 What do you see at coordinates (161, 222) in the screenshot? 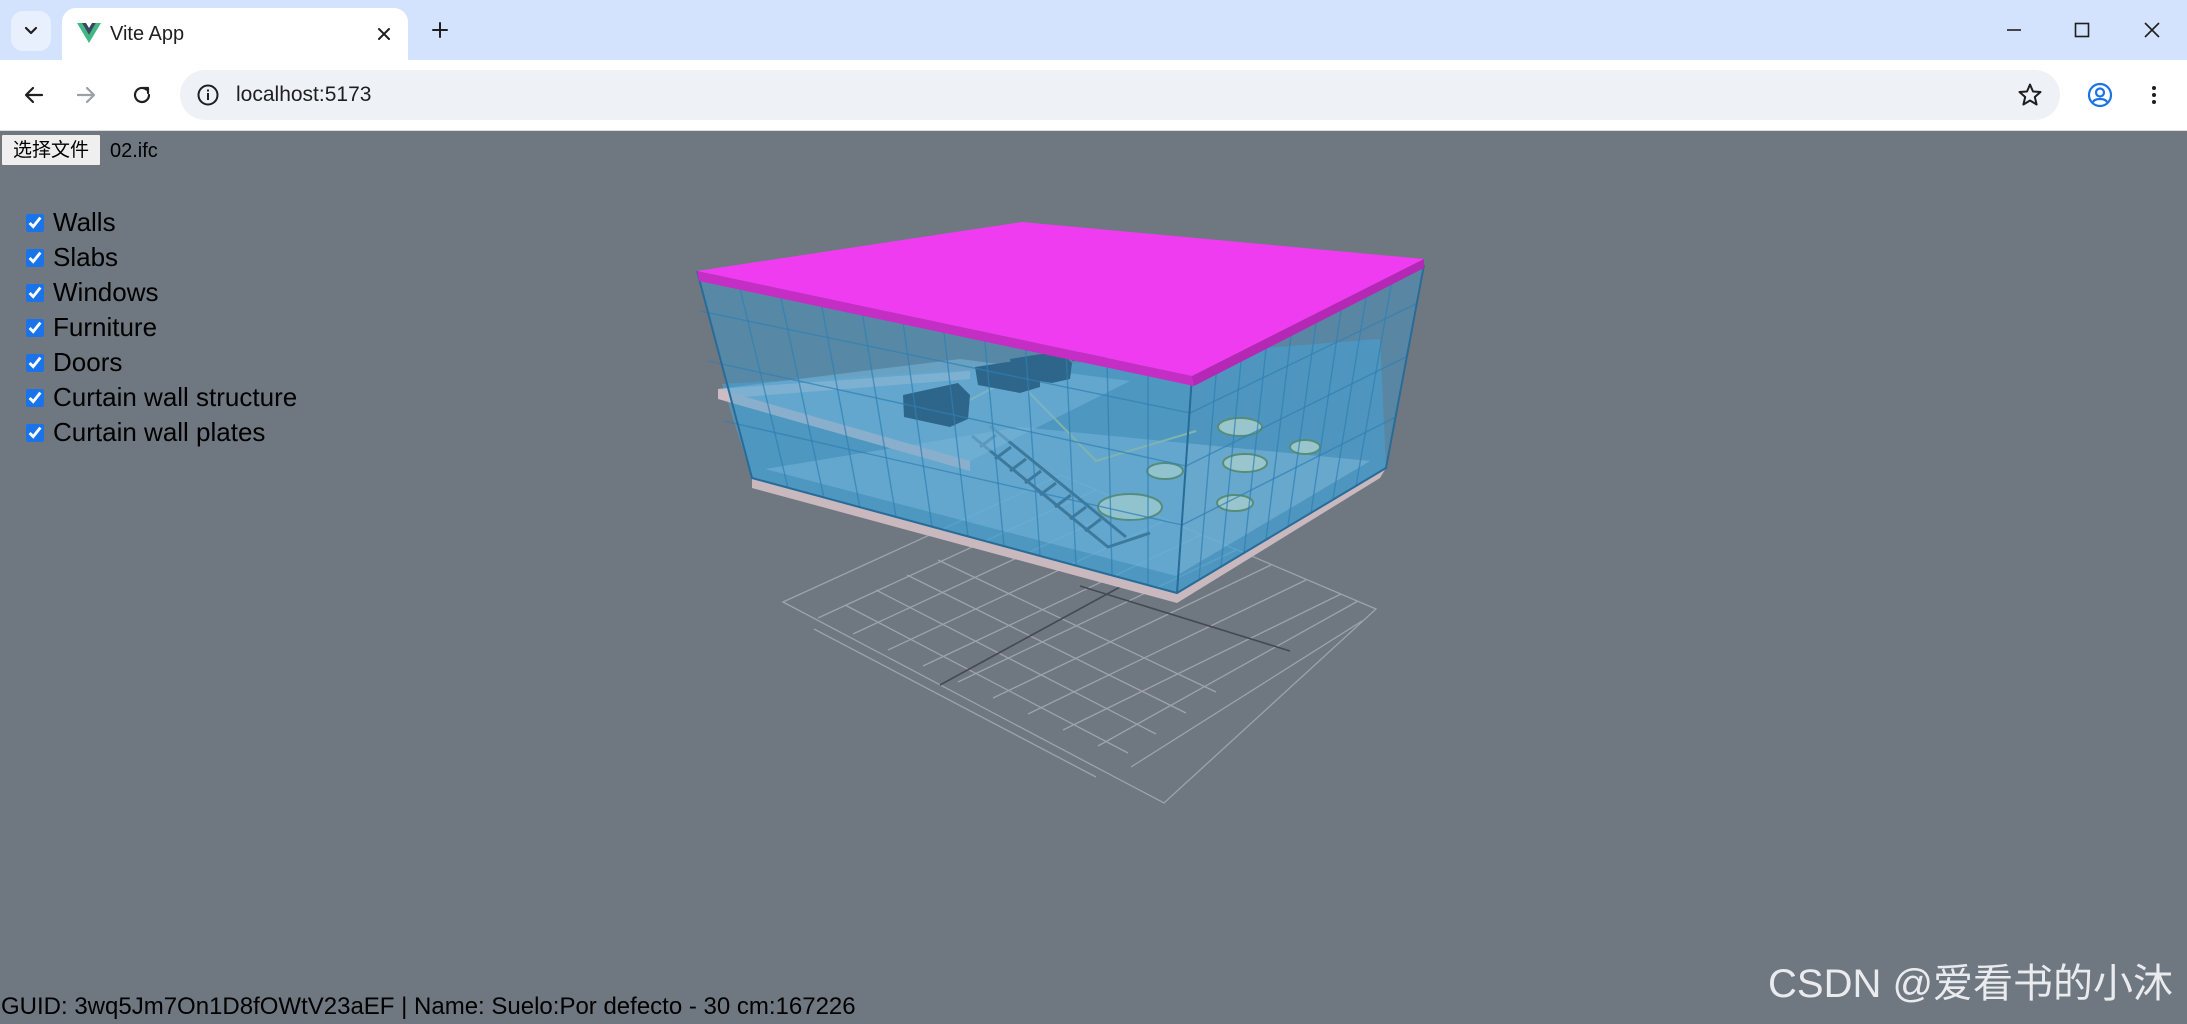
I see `layer-walls: Walls` at bounding box center [161, 222].